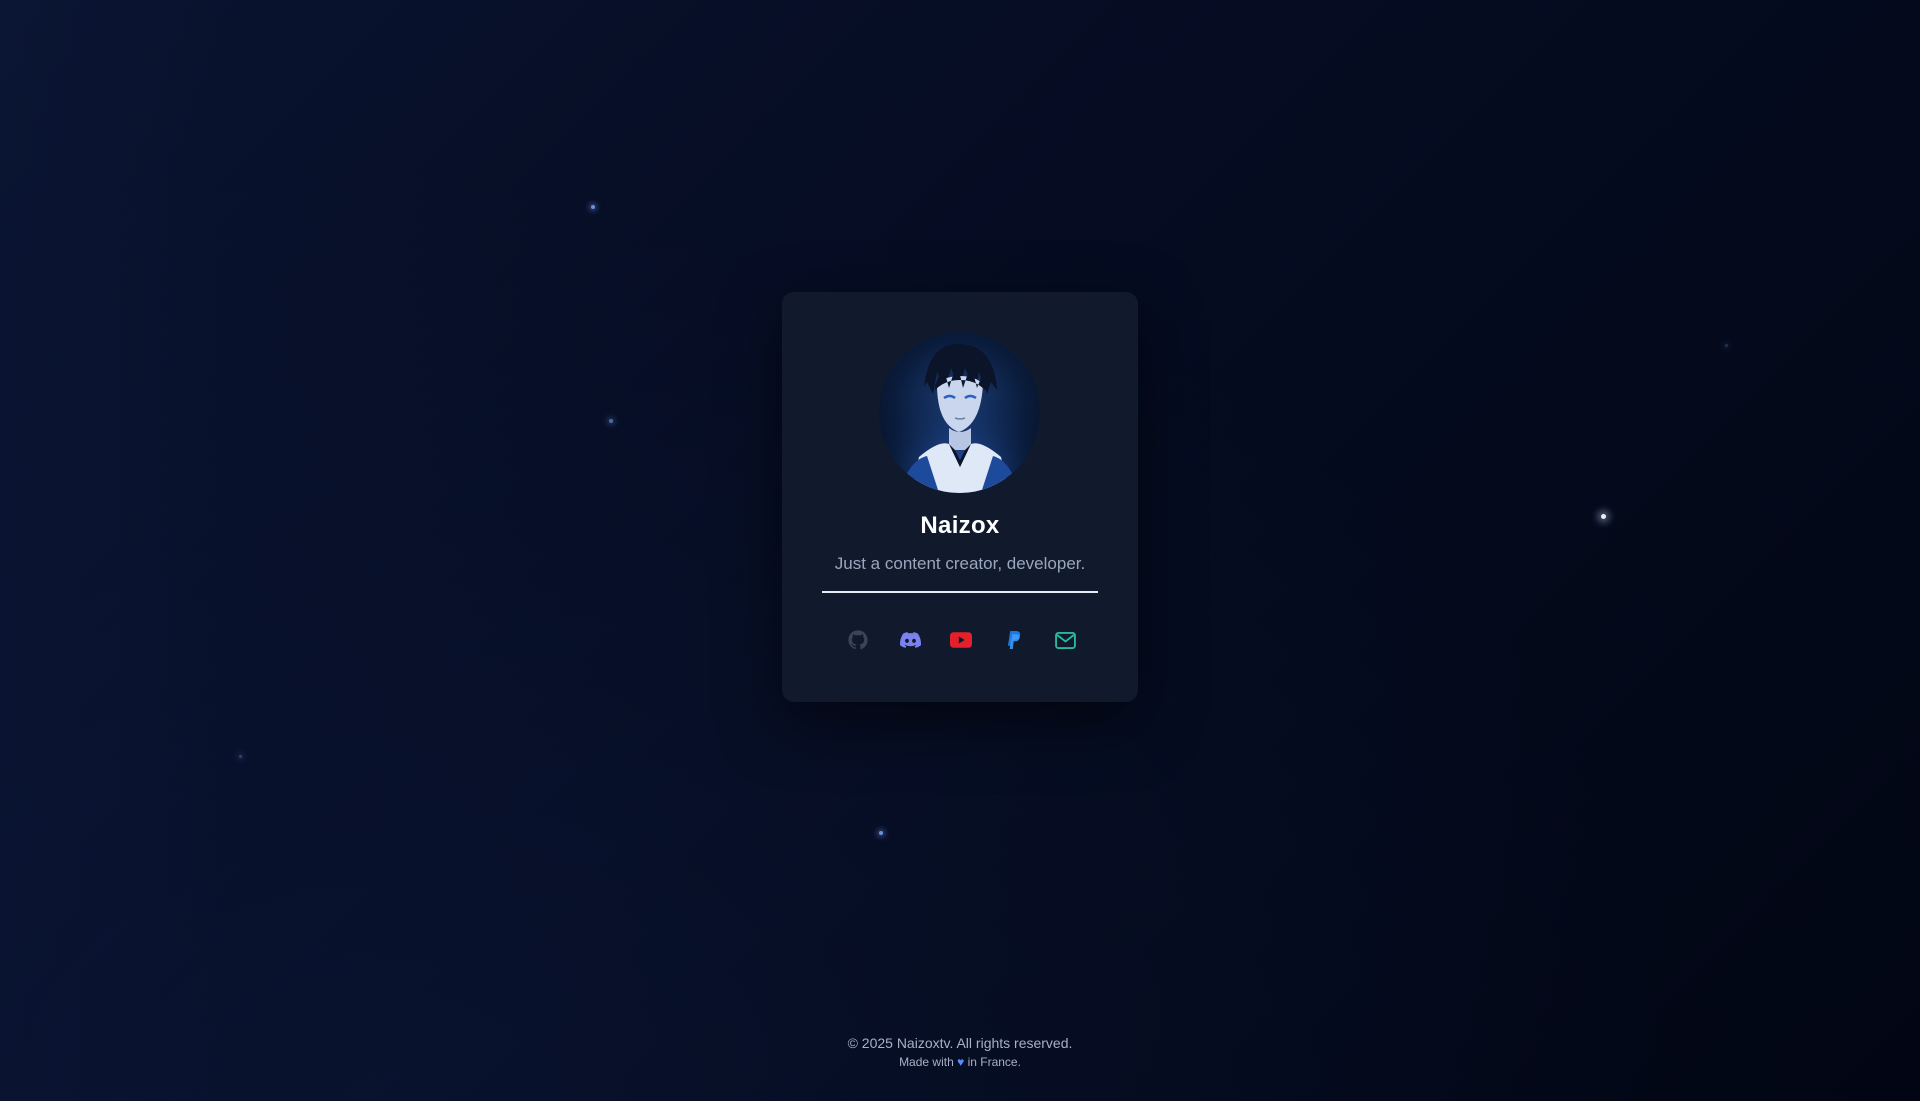  I want to click on social-links, so click(960, 640).